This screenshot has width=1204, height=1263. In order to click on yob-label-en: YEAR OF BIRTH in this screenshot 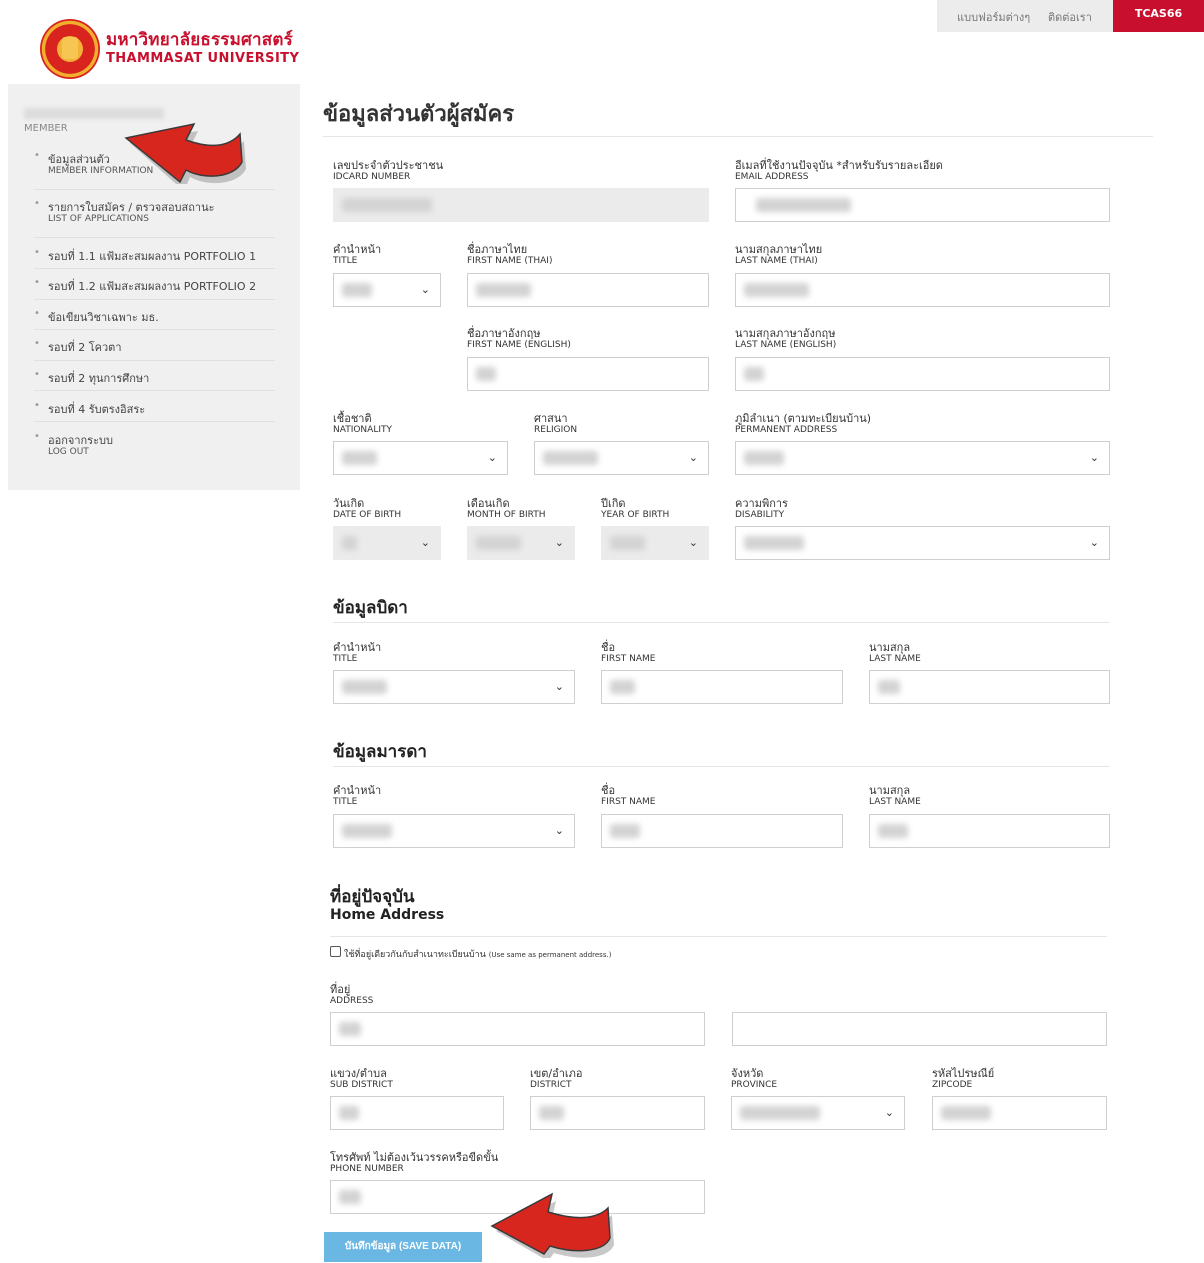, I will do `click(635, 515)`.